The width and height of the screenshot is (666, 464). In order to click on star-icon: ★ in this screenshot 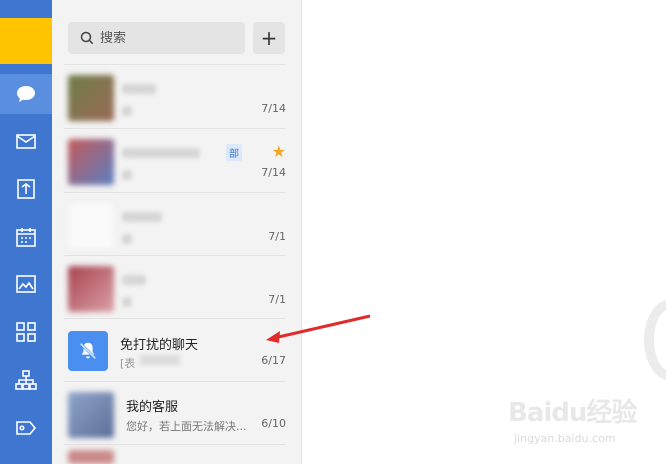, I will do `click(278, 151)`.